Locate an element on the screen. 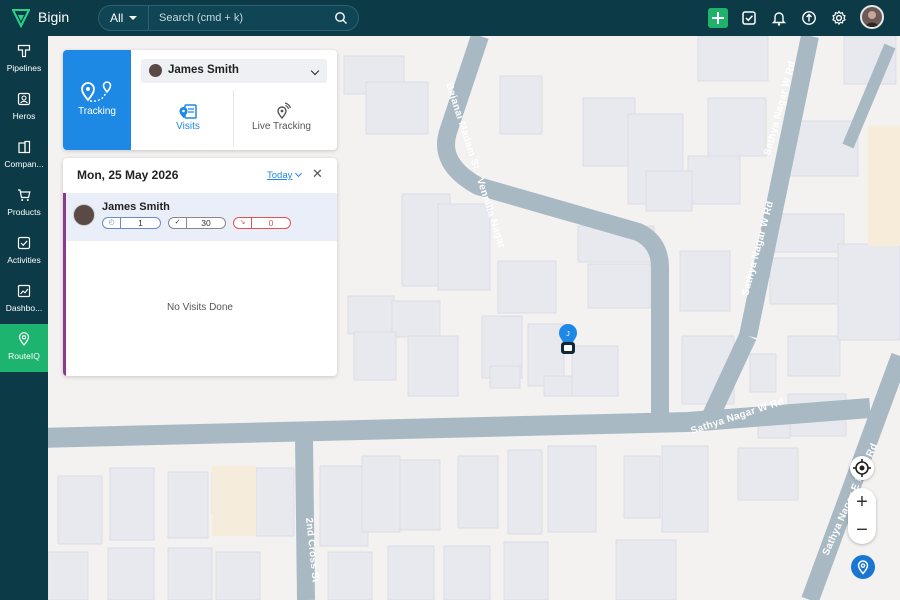  visit-user-name: James Smith is located at coordinates (136, 207).